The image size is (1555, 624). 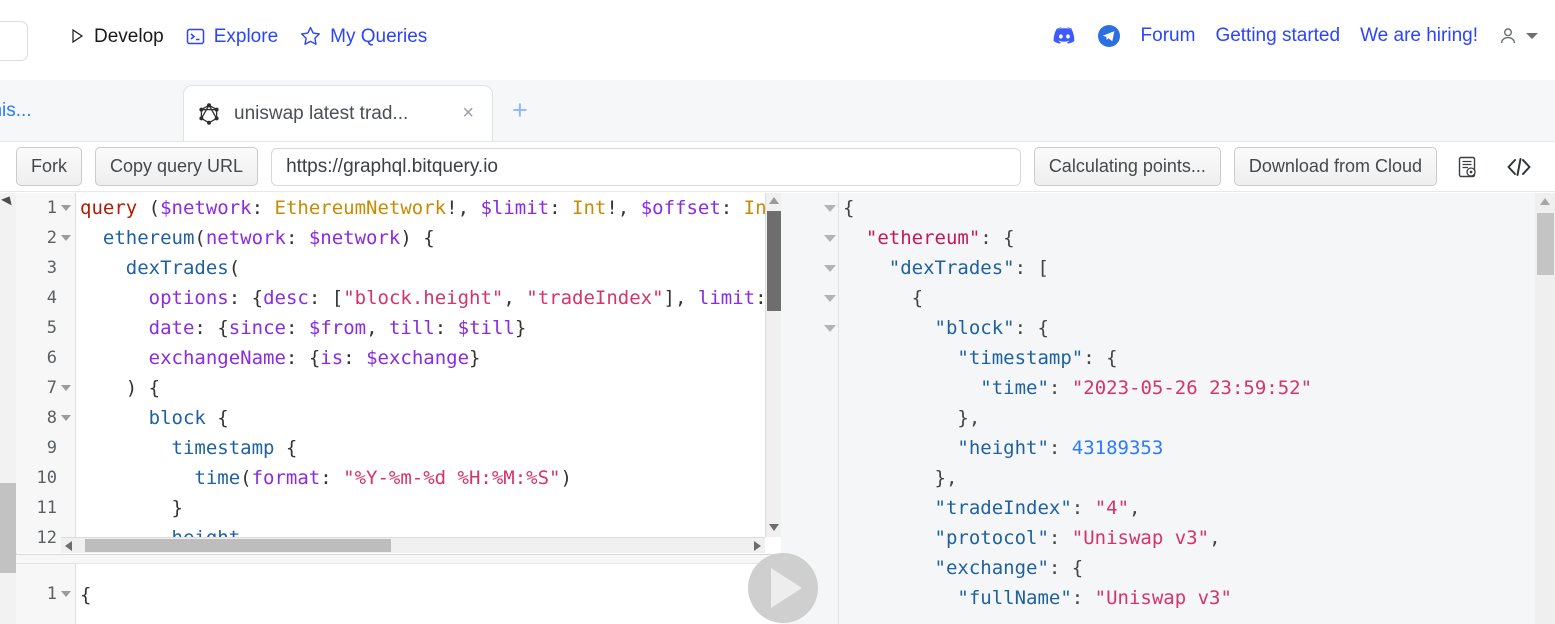 What do you see at coordinates (49, 166) in the screenshot?
I see `fork-button: Fork` at bounding box center [49, 166].